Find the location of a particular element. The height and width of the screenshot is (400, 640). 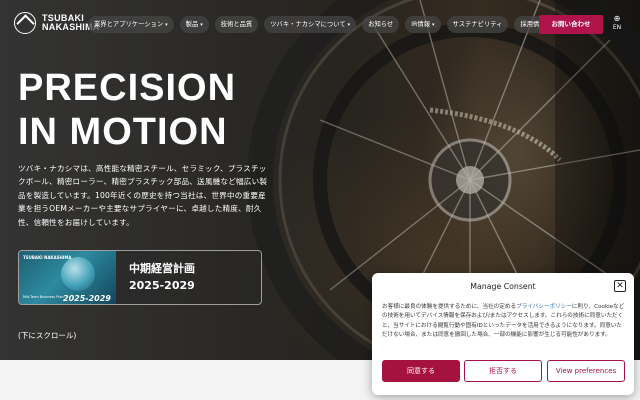

view-preferences-button: View preferences is located at coordinates (586, 371).